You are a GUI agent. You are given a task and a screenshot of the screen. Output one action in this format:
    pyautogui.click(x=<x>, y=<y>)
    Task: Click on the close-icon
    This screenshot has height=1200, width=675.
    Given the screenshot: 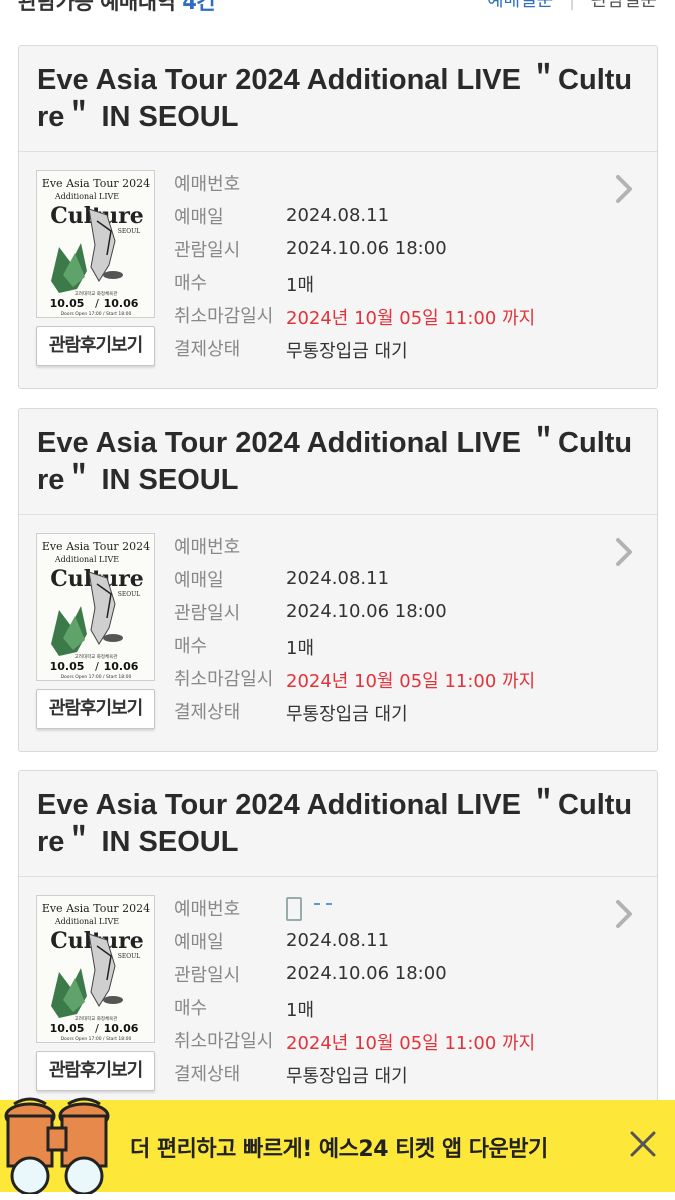 What is the action you would take?
    pyautogui.click(x=643, y=1144)
    